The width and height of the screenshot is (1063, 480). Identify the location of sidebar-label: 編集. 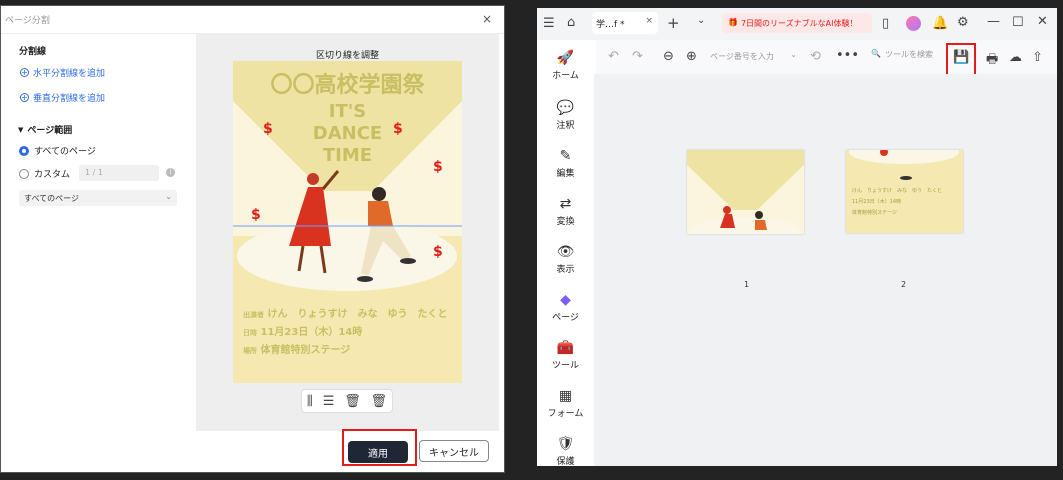
(565, 174).